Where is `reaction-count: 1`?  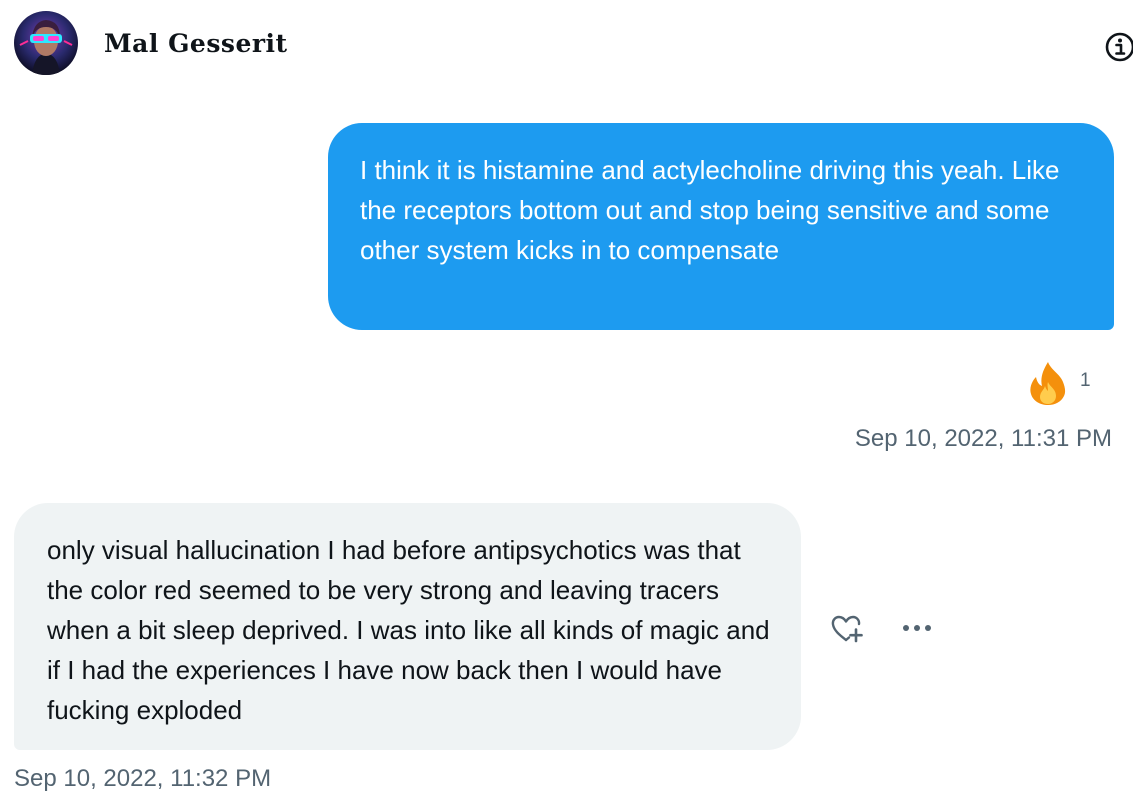 reaction-count: 1 is located at coordinates (1085, 380).